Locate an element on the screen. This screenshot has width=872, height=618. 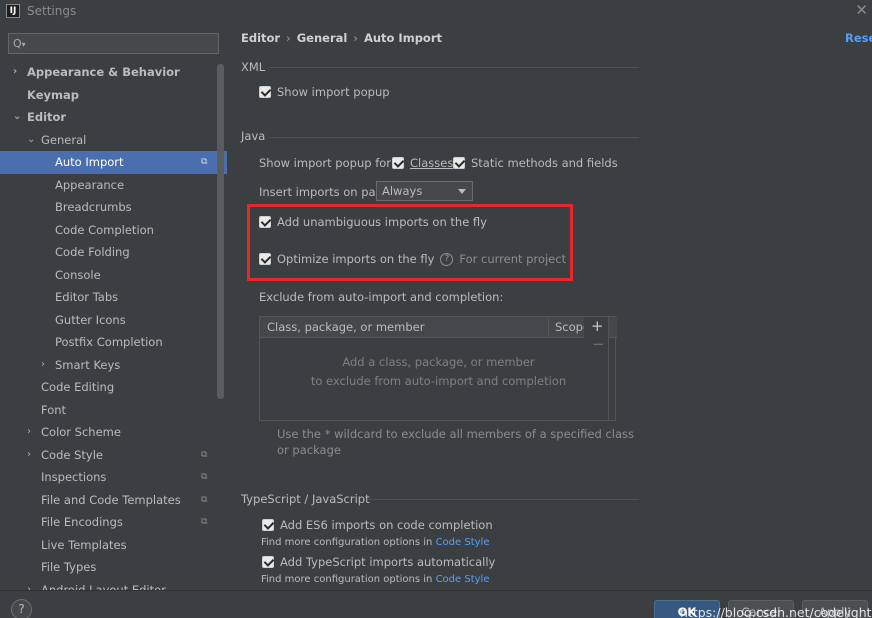
sidebar-item-file-and-code-templates: File and Code Templates ⧉ is located at coordinates (113, 500).